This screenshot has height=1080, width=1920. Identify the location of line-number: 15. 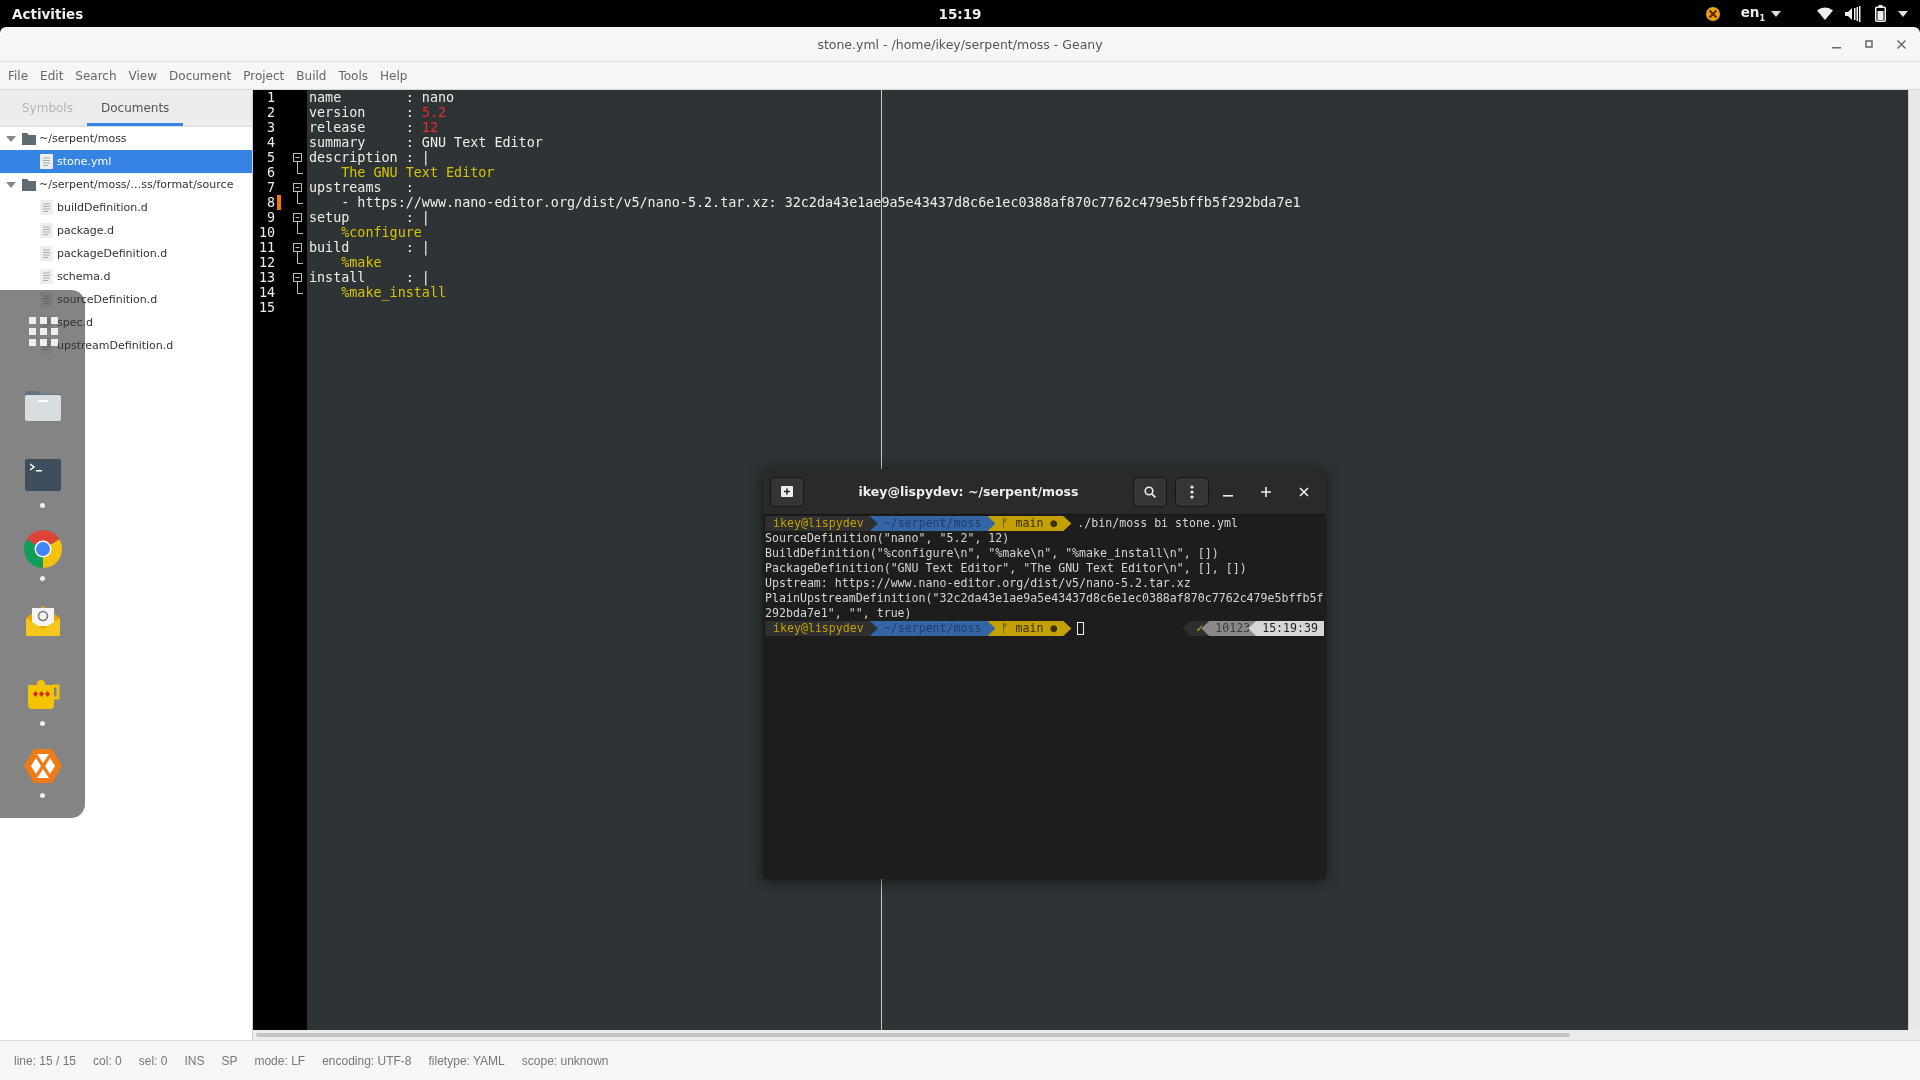
(266, 307).